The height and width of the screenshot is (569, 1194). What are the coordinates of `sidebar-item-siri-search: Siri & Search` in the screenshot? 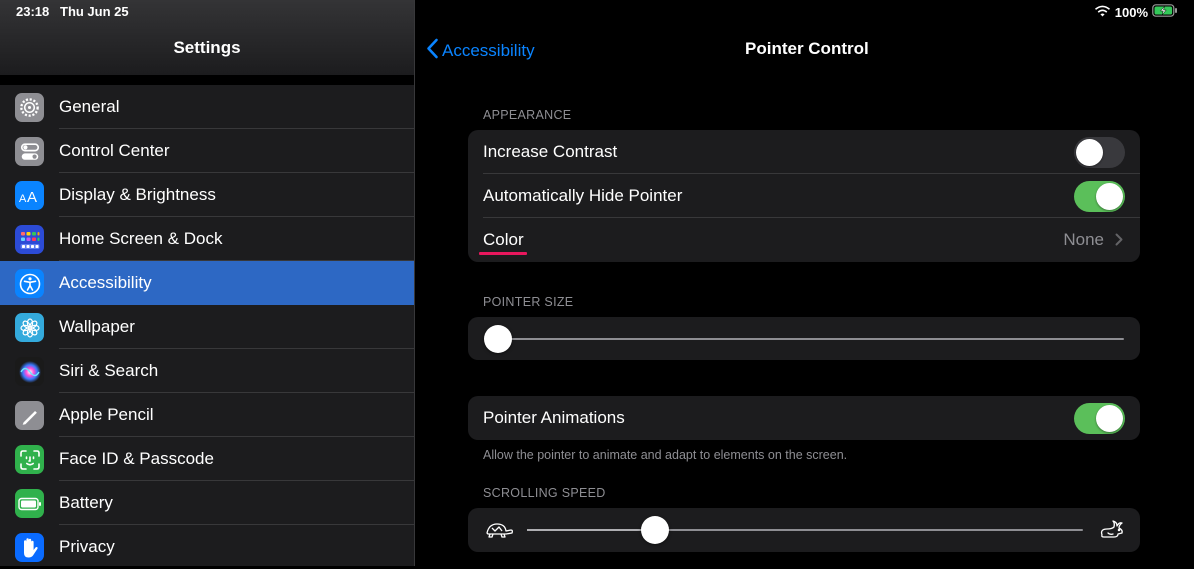 It's located at (207, 371).